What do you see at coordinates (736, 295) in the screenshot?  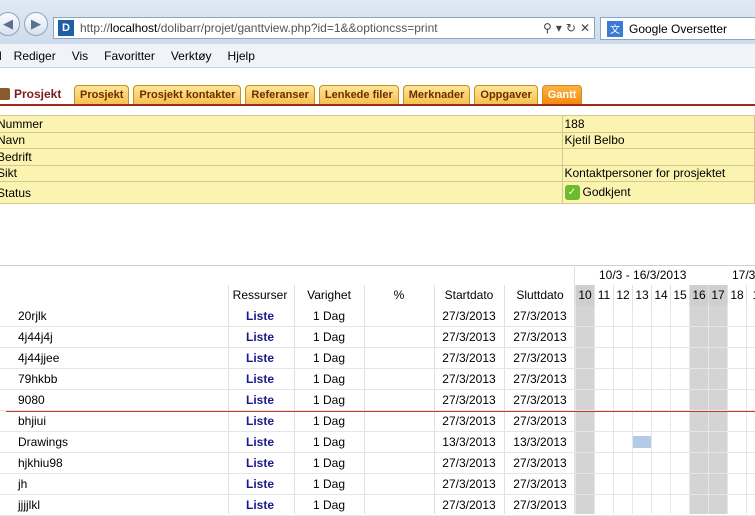 I see `day-header-18: 18` at bounding box center [736, 295].